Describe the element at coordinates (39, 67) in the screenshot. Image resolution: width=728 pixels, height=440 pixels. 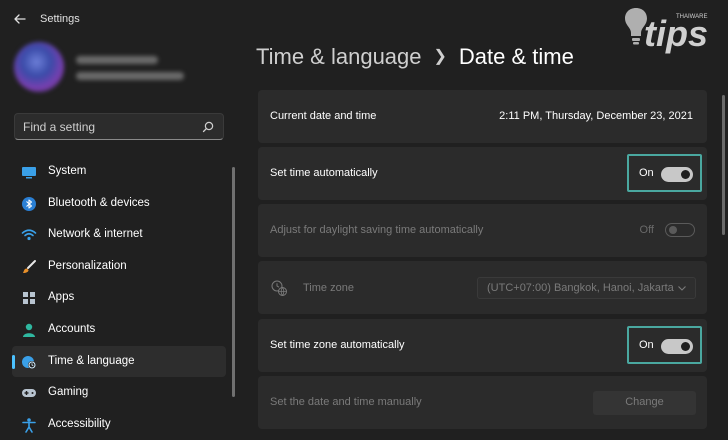
I see `avatar` at that location.